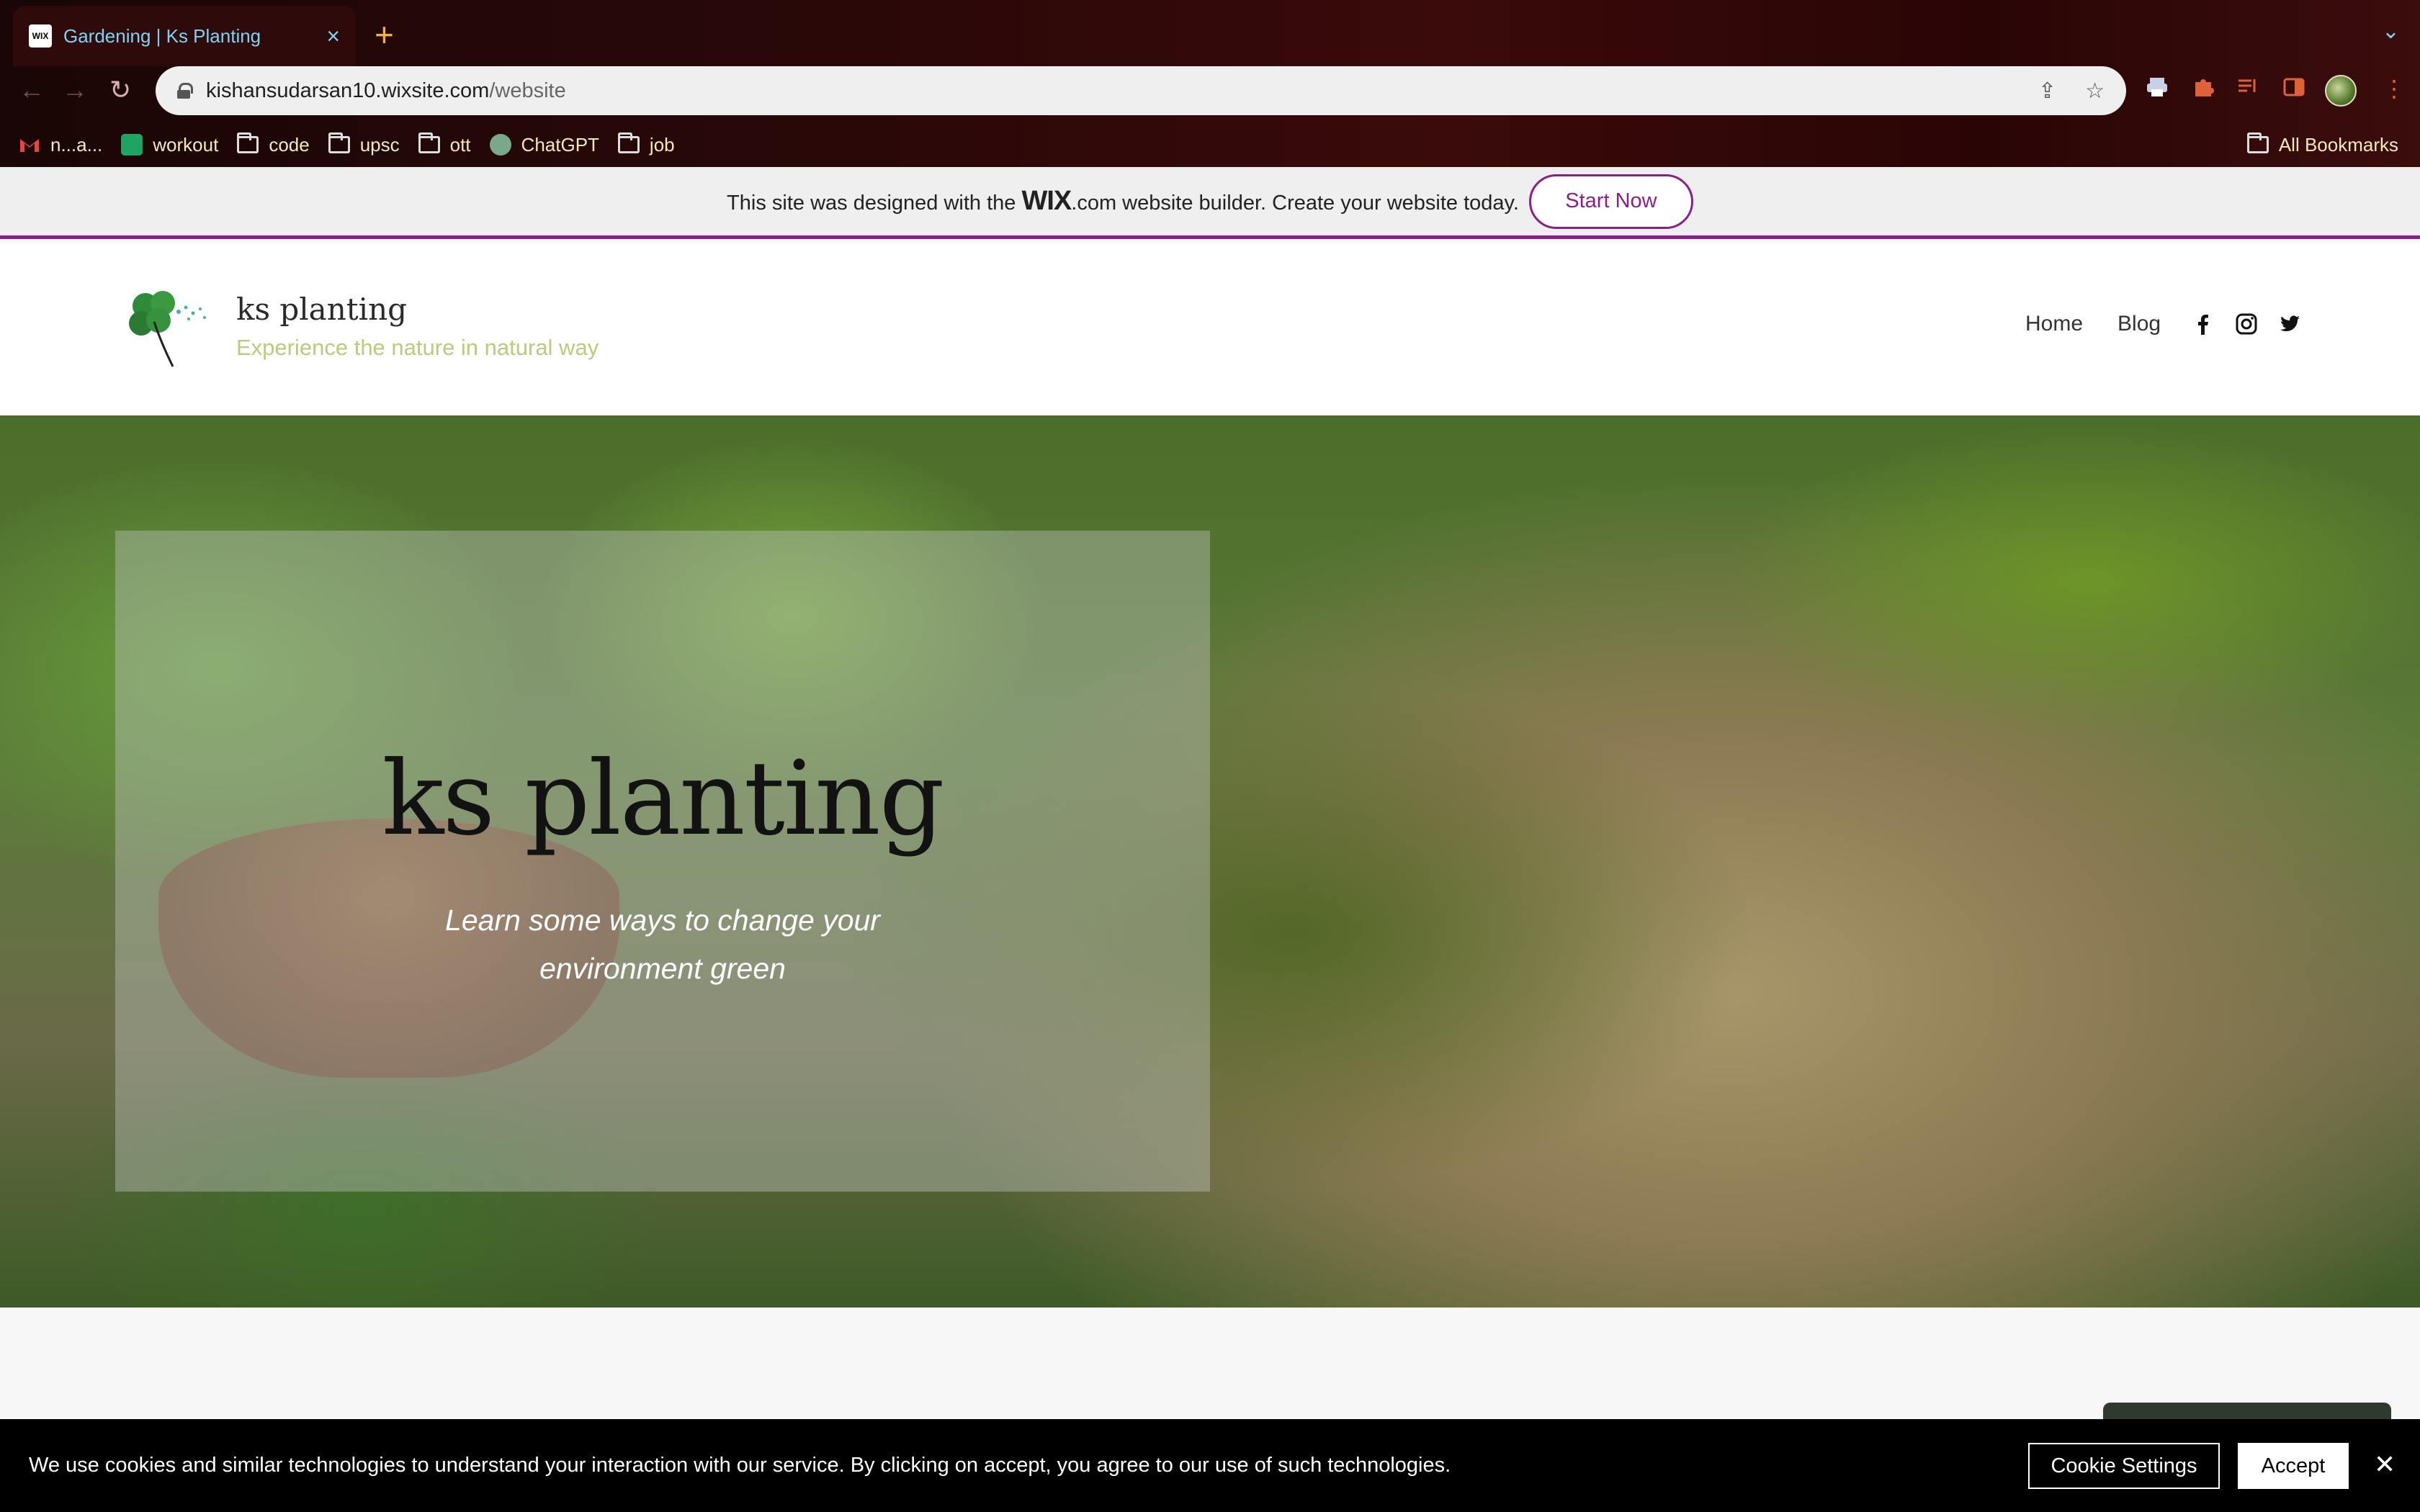  Describe the element at coordinates (2095, 91) in the screenshot. I see `bookmark-star-icon: ☆` at that location.